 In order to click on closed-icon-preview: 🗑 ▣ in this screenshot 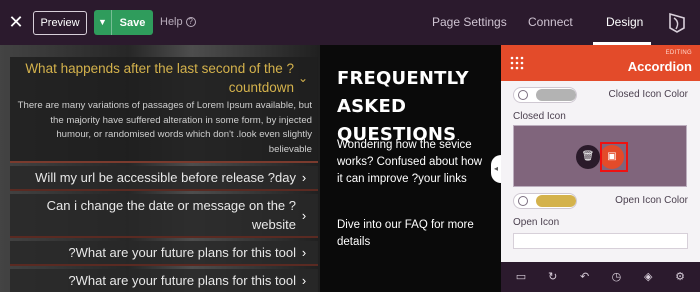, I will do `click(600, 156)`.